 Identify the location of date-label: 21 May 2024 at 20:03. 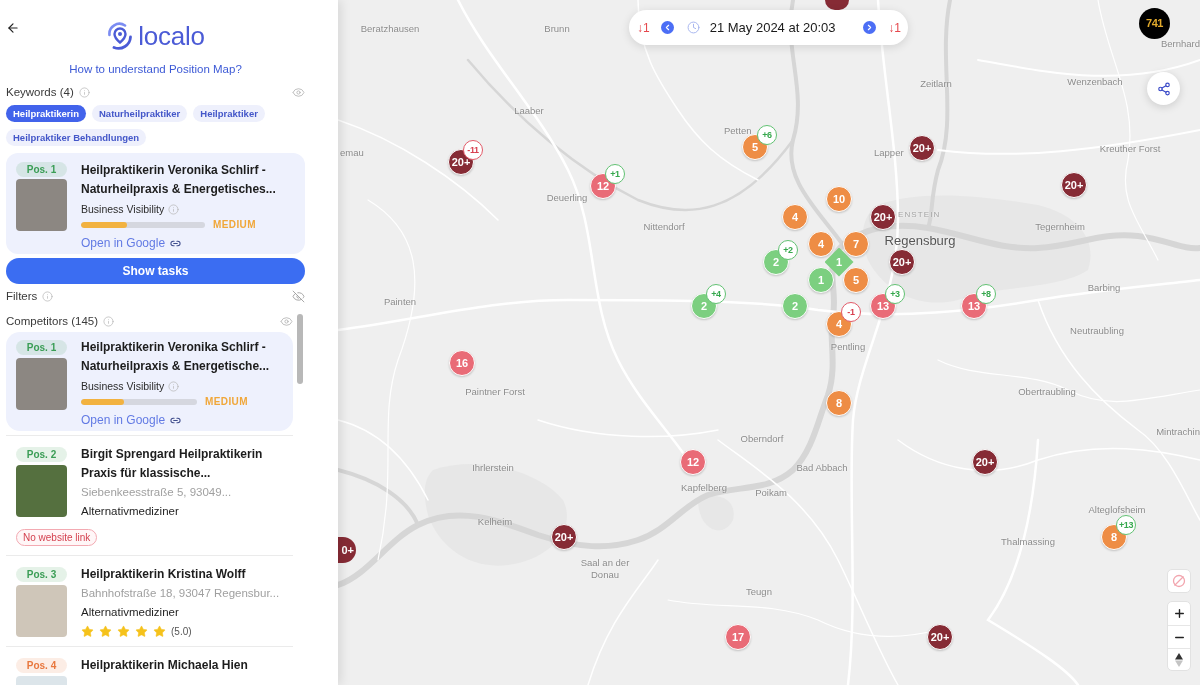
(772, 27).